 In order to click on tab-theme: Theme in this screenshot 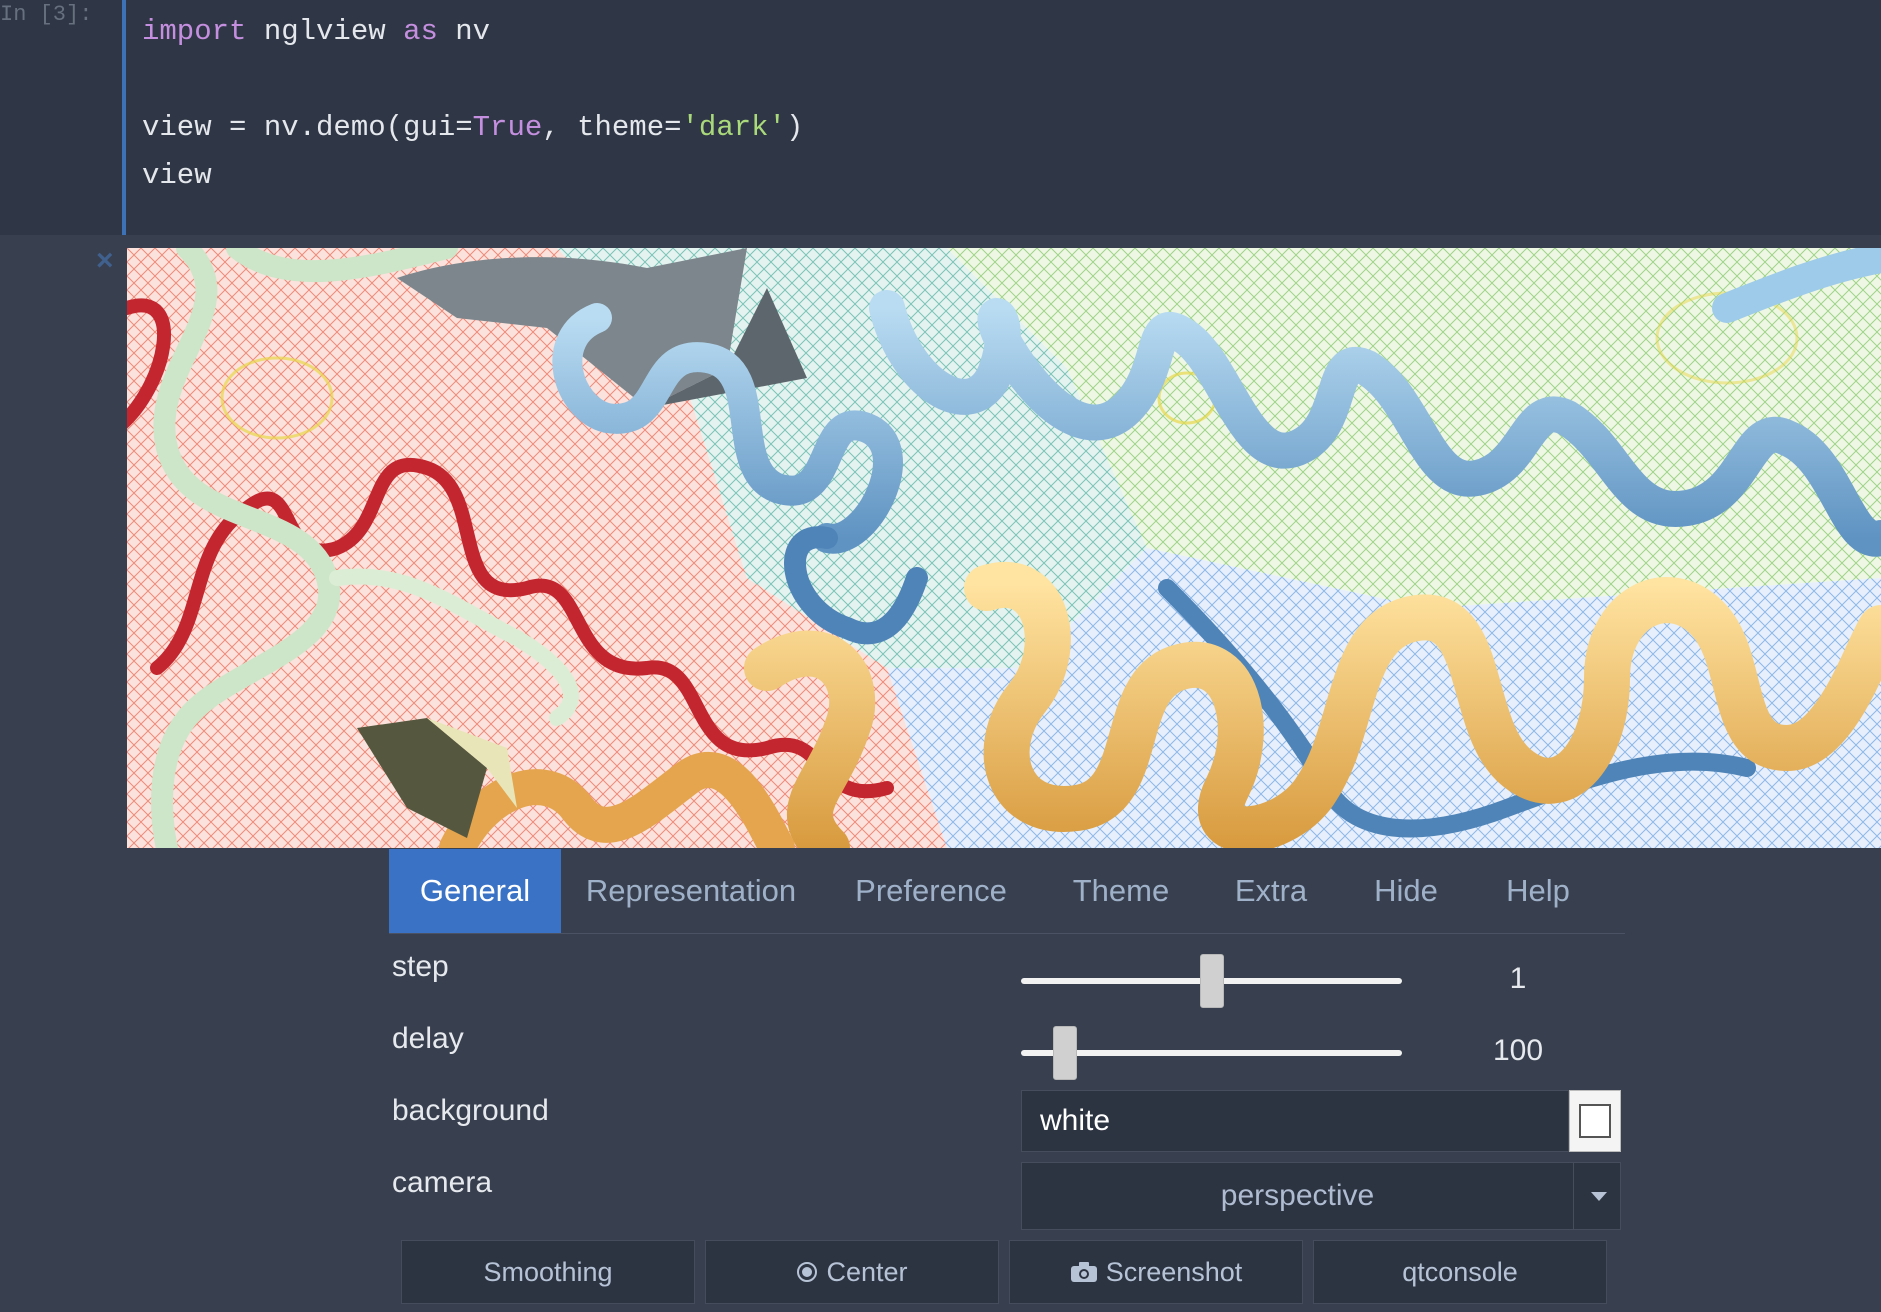, I will do `click(1121, 891)`.